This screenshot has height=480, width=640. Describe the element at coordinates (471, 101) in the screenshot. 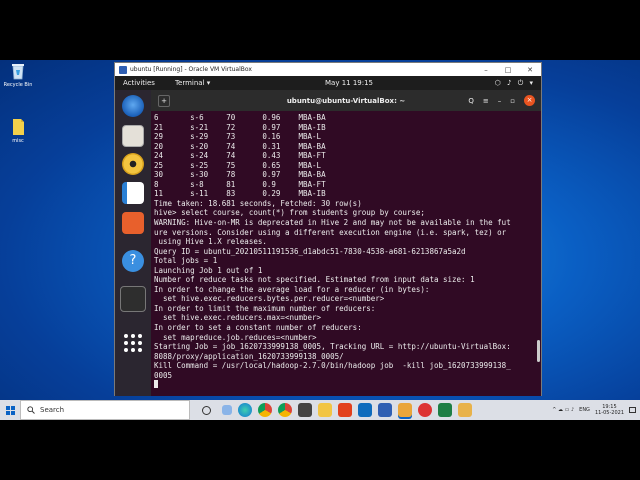

I see `search-icon: Q` at that location.